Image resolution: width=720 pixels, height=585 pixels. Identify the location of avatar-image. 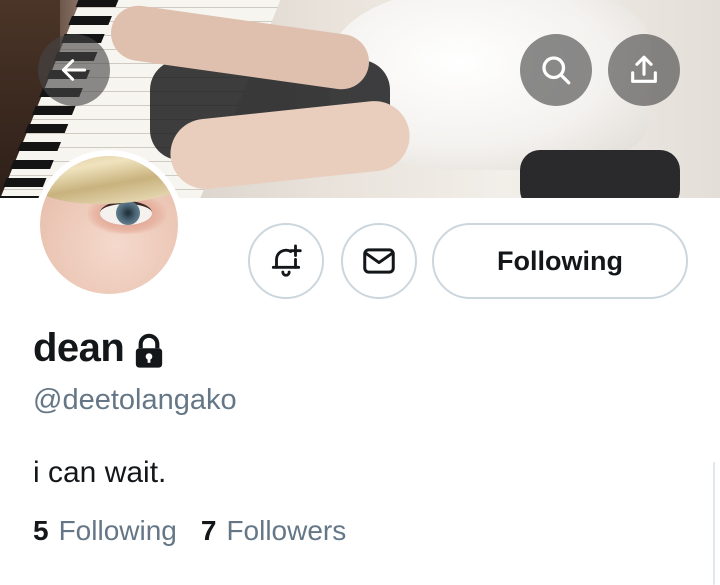
(109, 225).